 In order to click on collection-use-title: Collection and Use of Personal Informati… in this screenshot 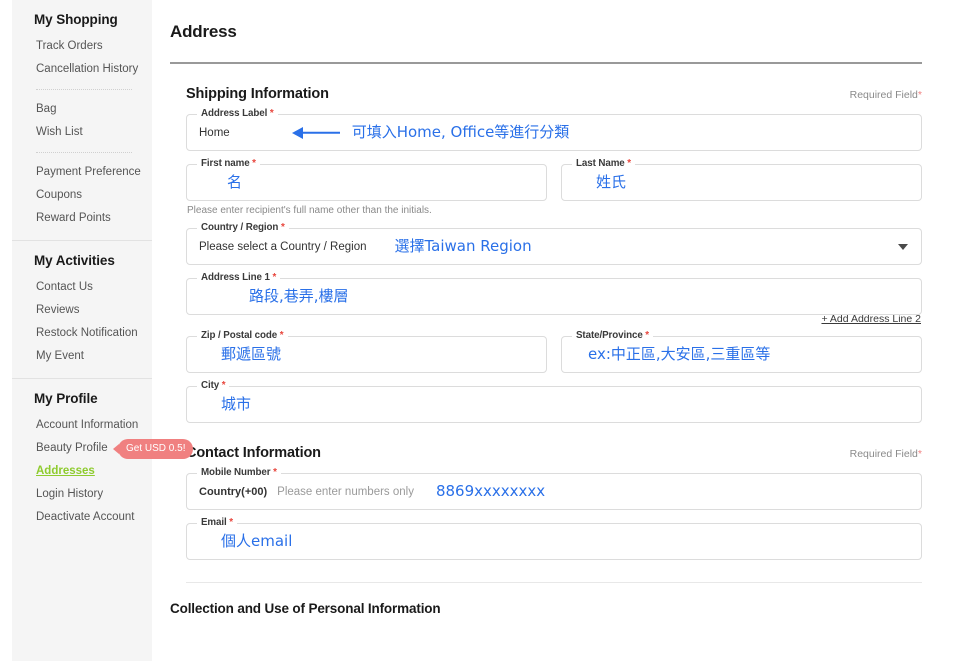, I will do `click(305, 609)`.